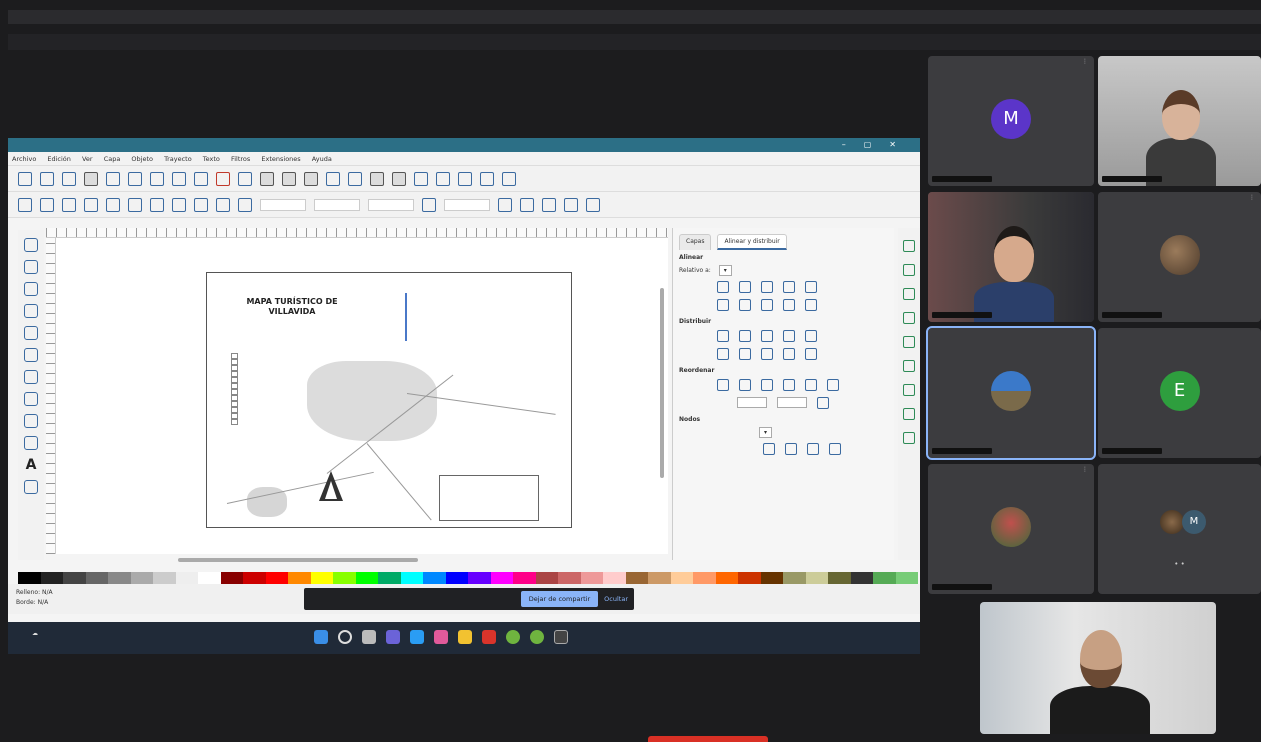 This screenshot has width=1261, height=742. Describe the element at coordinates (767, 354) in the screenshot. I see `distribute-bottom-icon` at that location.